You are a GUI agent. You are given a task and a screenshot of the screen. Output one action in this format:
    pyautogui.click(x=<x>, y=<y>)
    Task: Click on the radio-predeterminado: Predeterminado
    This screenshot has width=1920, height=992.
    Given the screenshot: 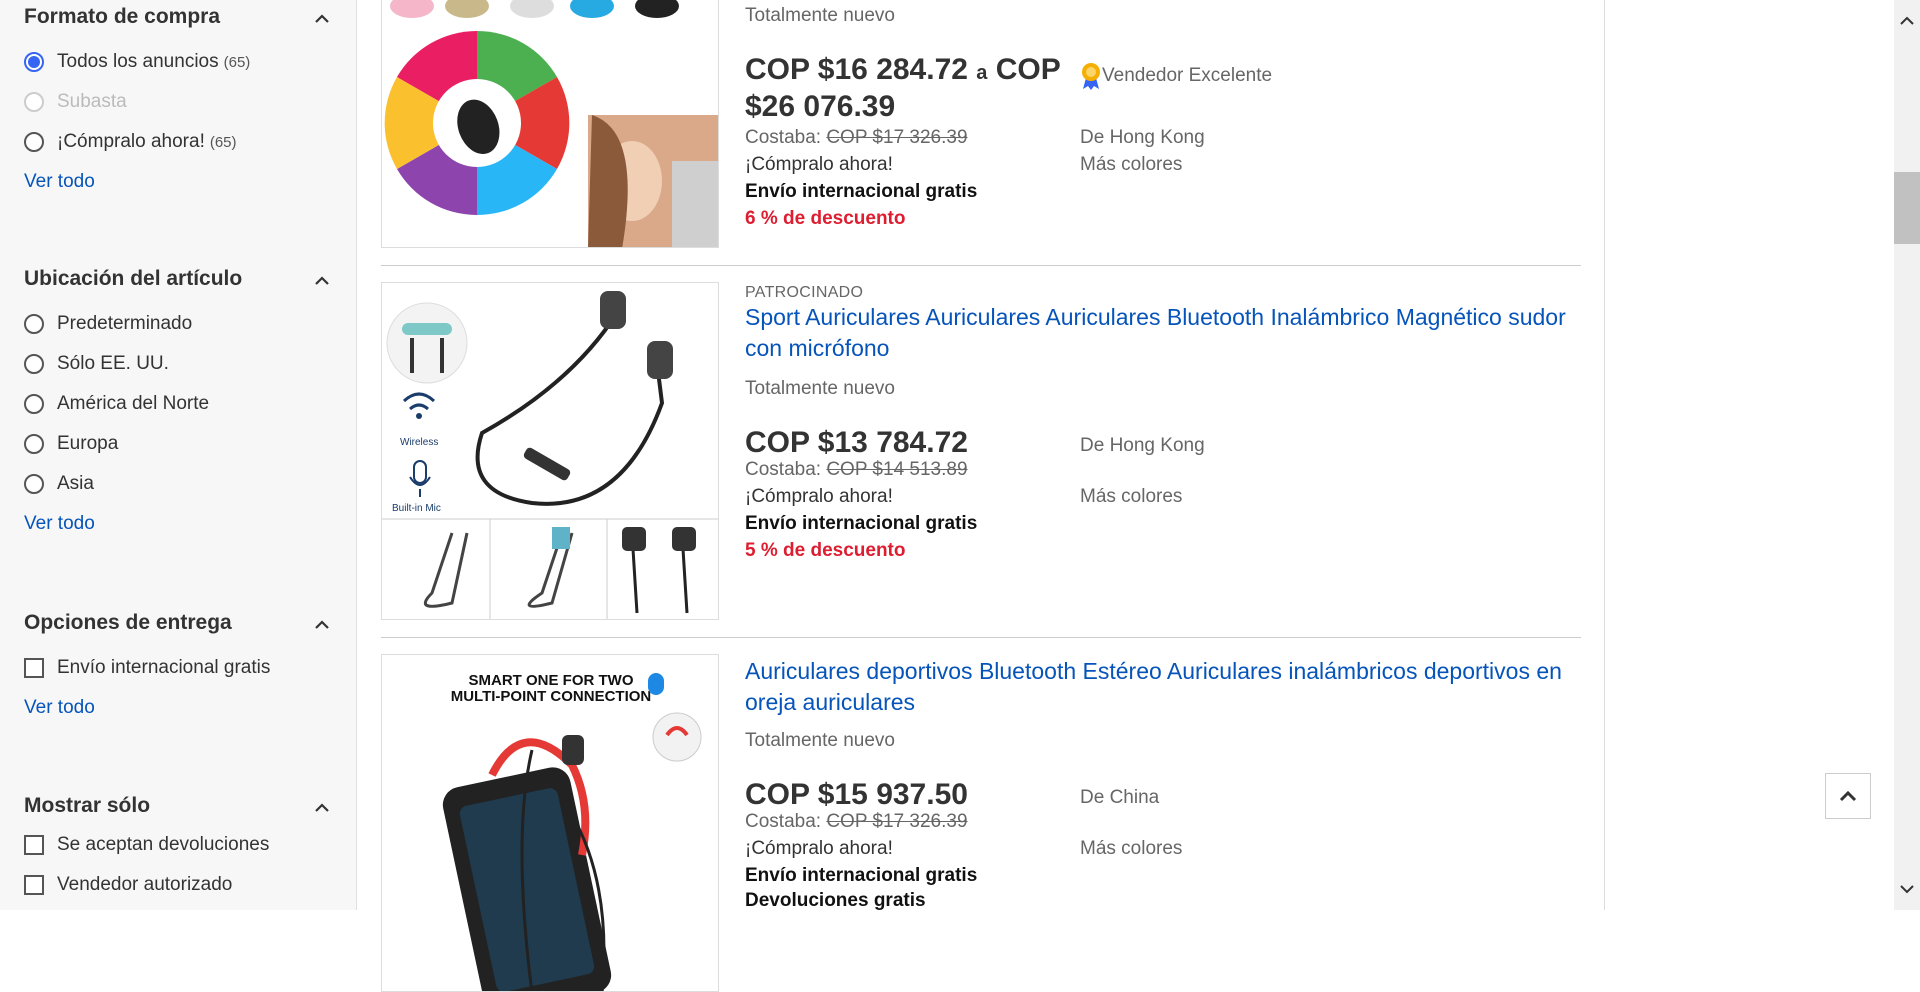 What is the action you would take?
    pyautogui.click(x=179, y=324)
    